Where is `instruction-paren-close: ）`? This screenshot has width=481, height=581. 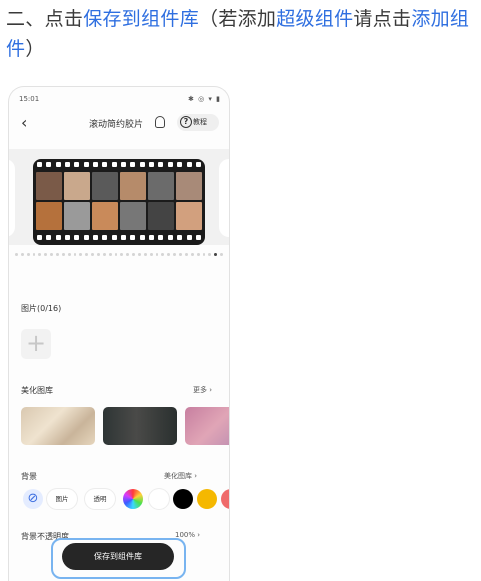 instruction-paren-close: ） is located at coordinates (35, 49).